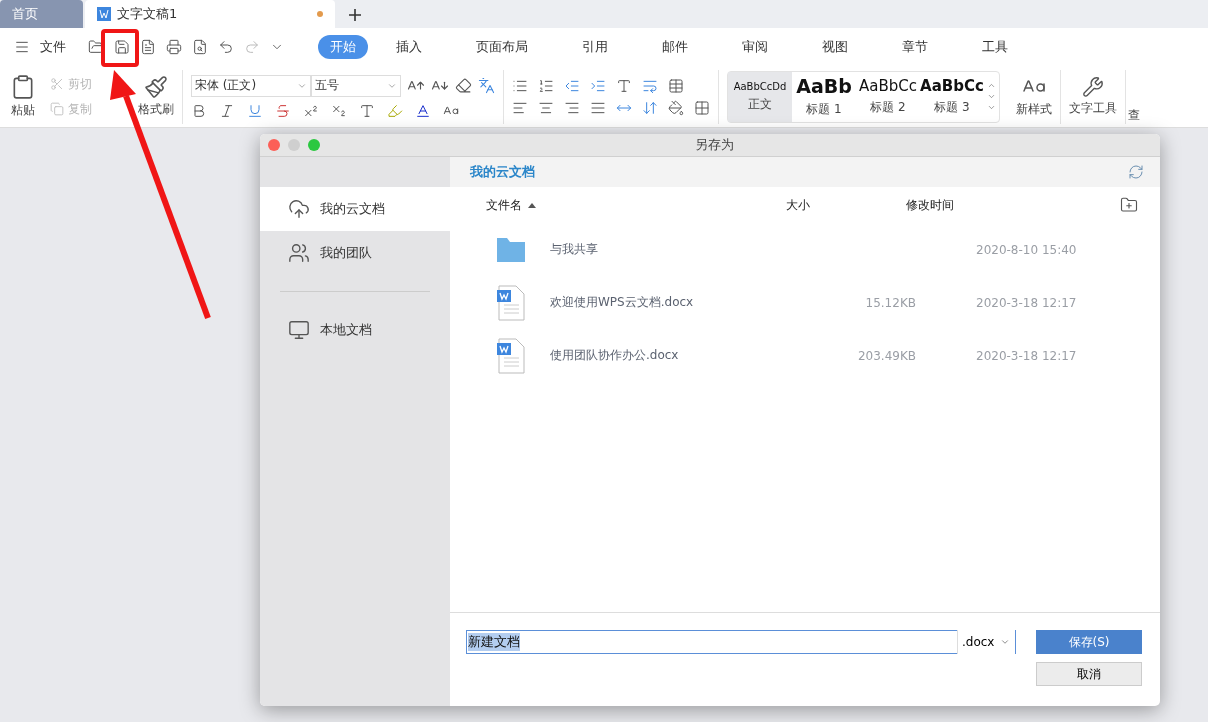  What do you see at coordinates (1013, 205) in the screenshot?
I see `modified-column-header: 修改时间` at bounding box center [1013, 205].